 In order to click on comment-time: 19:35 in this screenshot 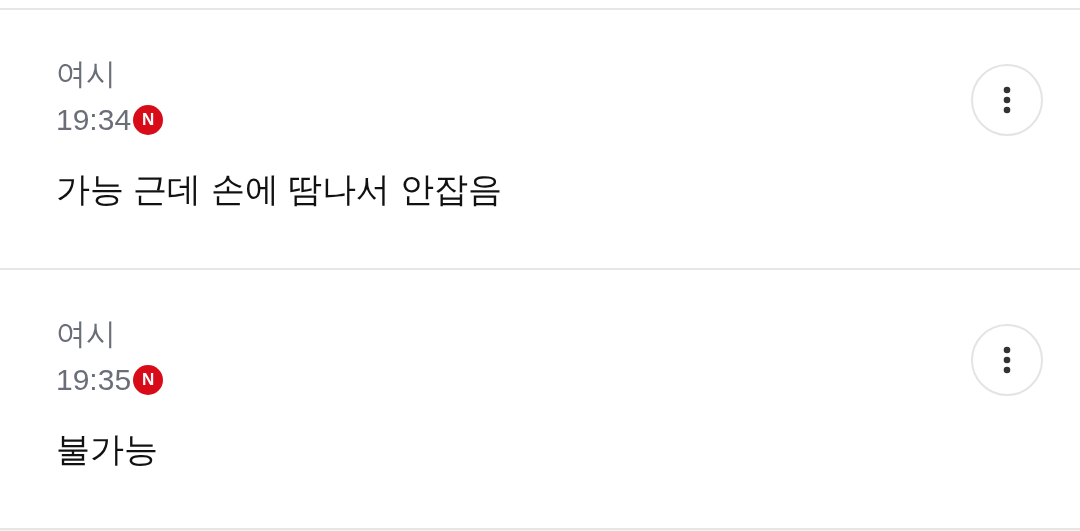, I will do `click(94, 380)`.